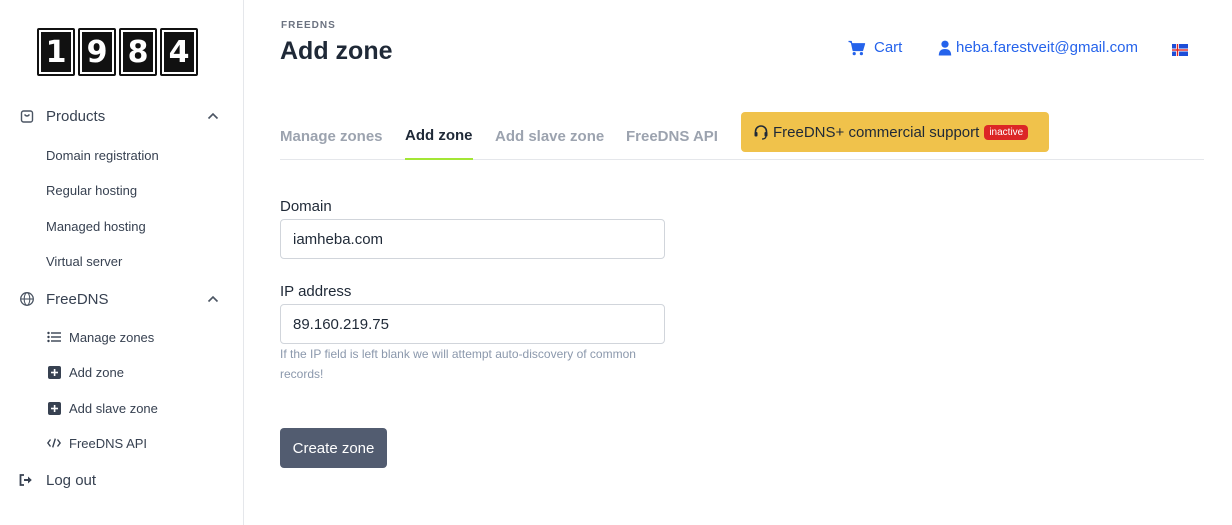 Image resolution: width=1232 pixels, height=525 pixels. Describe the element at coordinates (876, 132) in the screenshot. I see `support-tab-label: FreeDNS+ commercial support` at that location.